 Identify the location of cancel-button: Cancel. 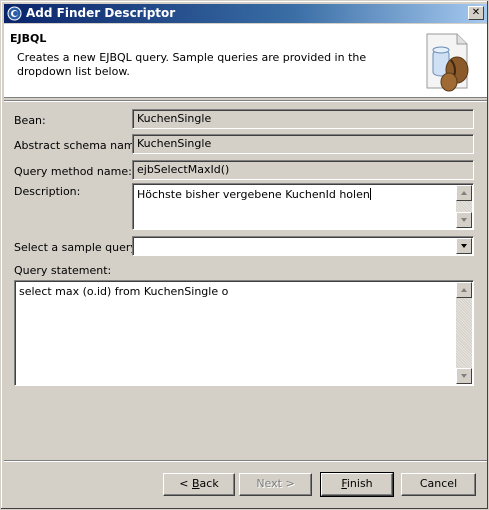
(438, 484).